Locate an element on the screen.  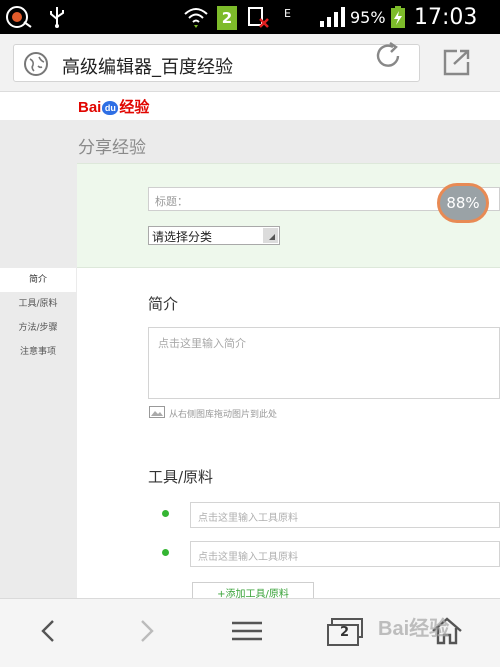
tool-input-1: 点击这里输入工具原料 is located at coordinates (345, 515).